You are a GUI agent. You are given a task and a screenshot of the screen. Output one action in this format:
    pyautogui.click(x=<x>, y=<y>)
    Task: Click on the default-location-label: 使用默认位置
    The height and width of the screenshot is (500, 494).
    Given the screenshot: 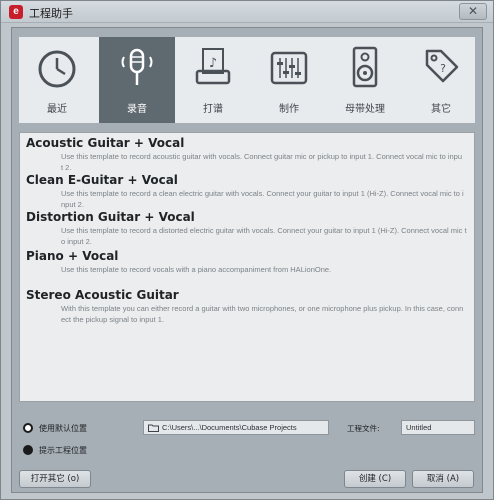 What is the action you would take?
    pyautogui.click(x=63, y=428)
    